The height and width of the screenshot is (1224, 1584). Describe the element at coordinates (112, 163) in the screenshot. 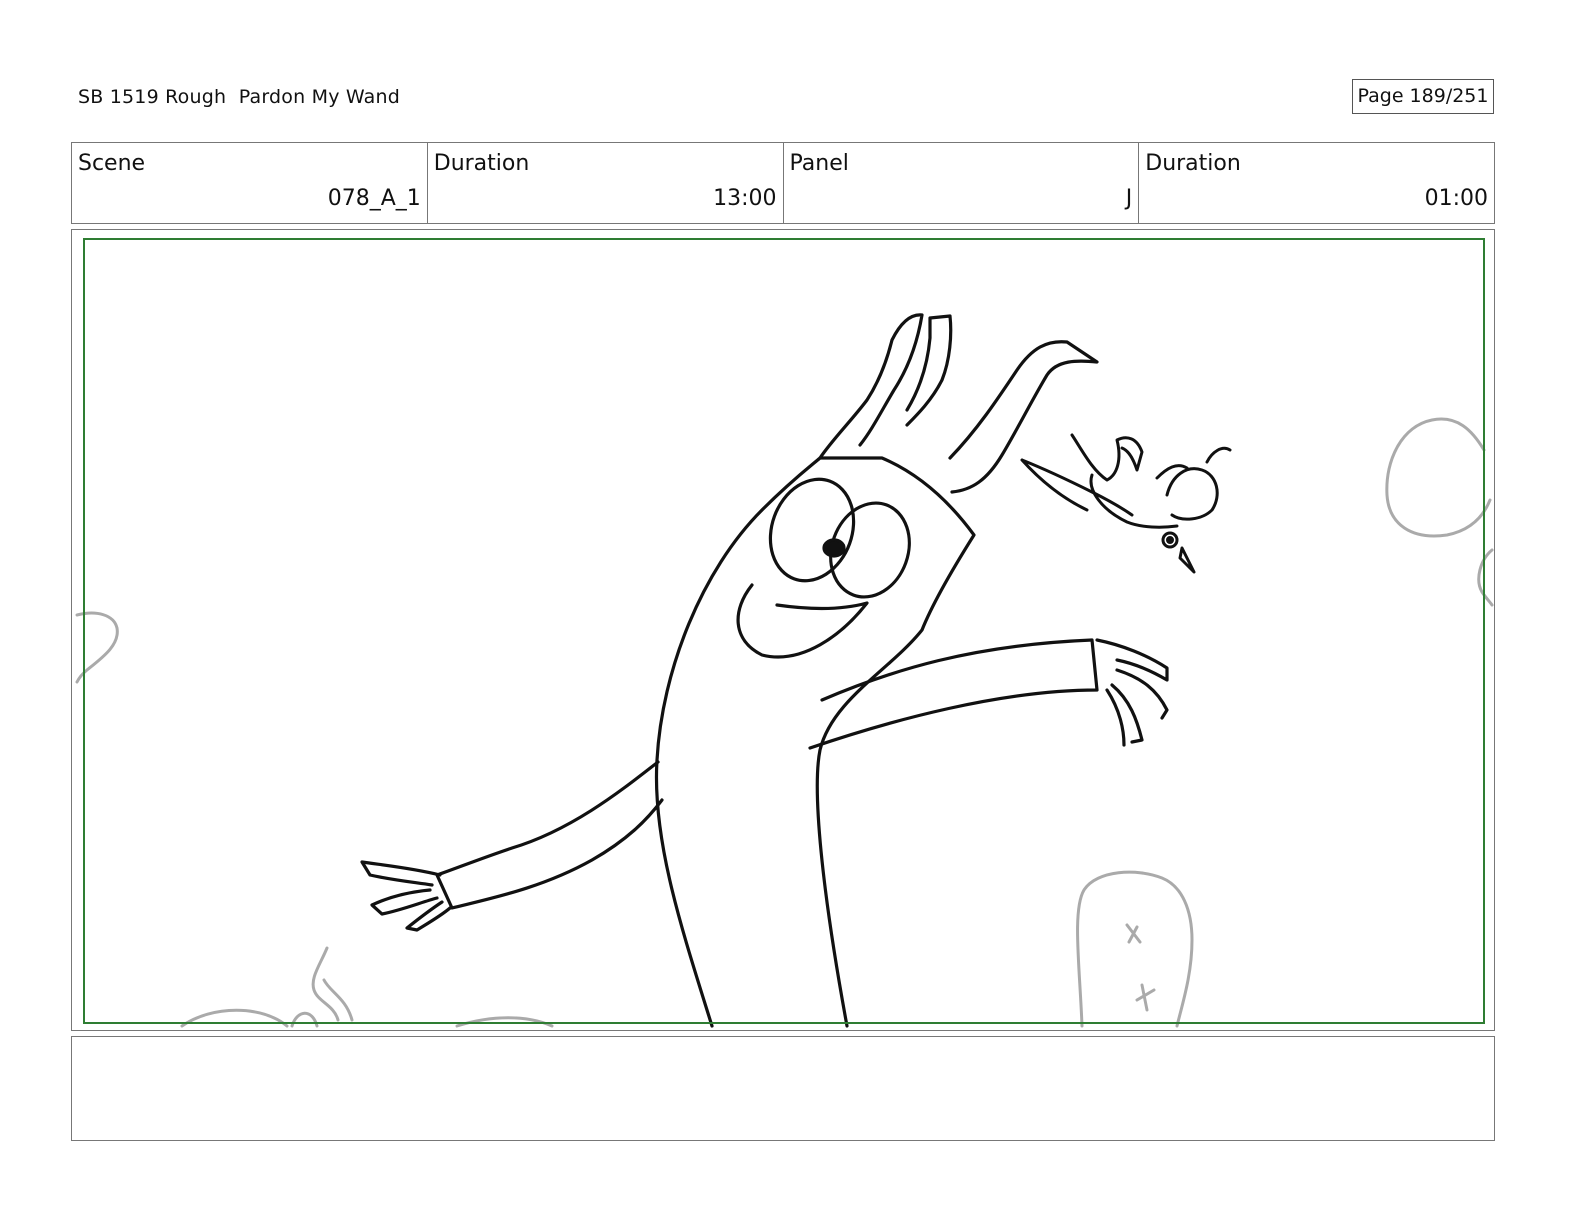

I see `scene-label: Scene` at that location.